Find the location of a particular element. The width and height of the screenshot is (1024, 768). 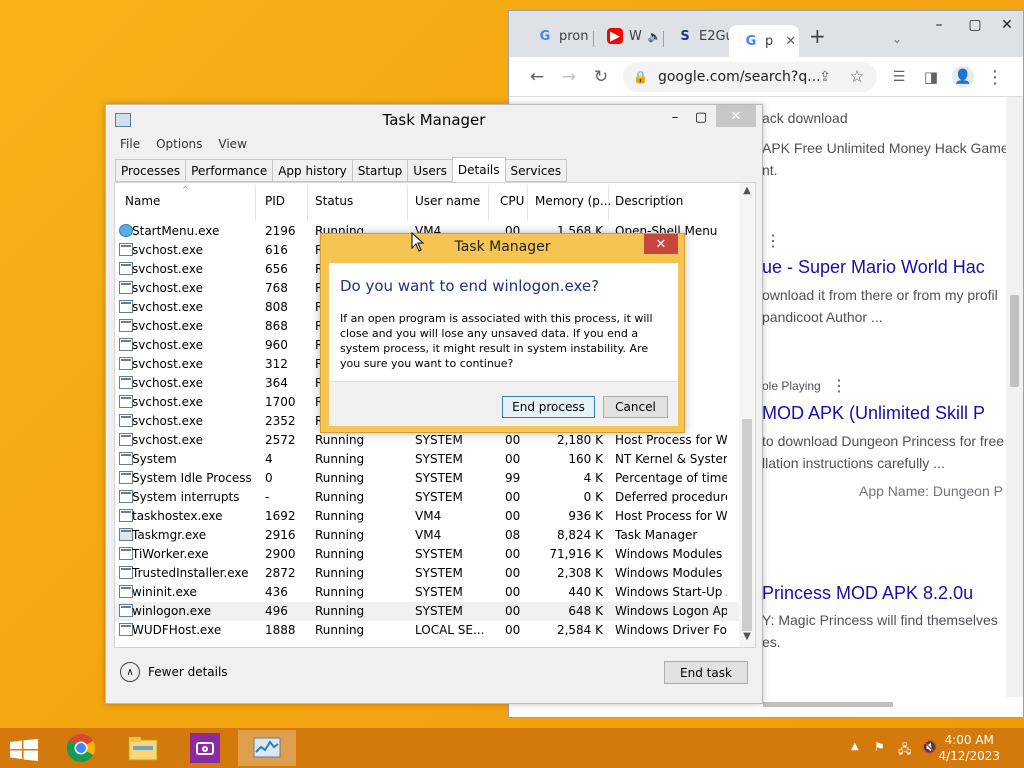

menu-view: View is located at coordinates (232, 147).